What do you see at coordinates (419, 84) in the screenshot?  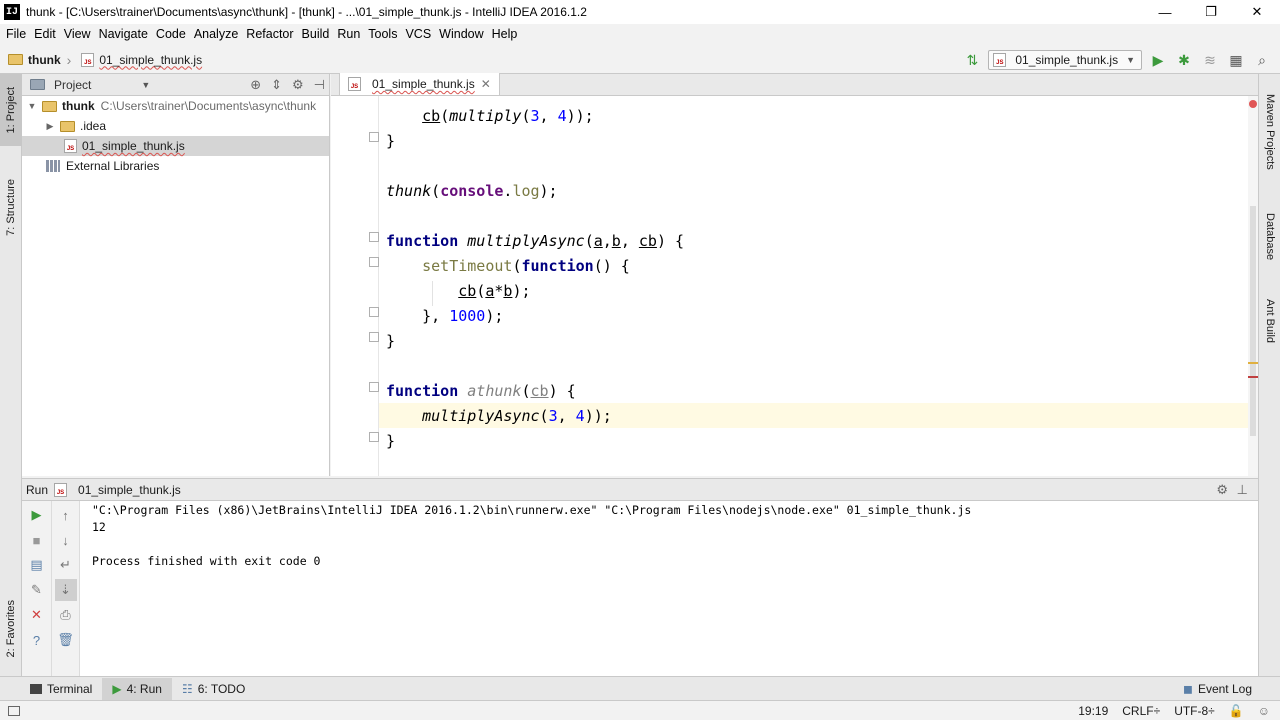 I see `editor-tab-01-simple-thunk: JS 01_simple_thunk.js ✕` at bounding box center [419, 84].